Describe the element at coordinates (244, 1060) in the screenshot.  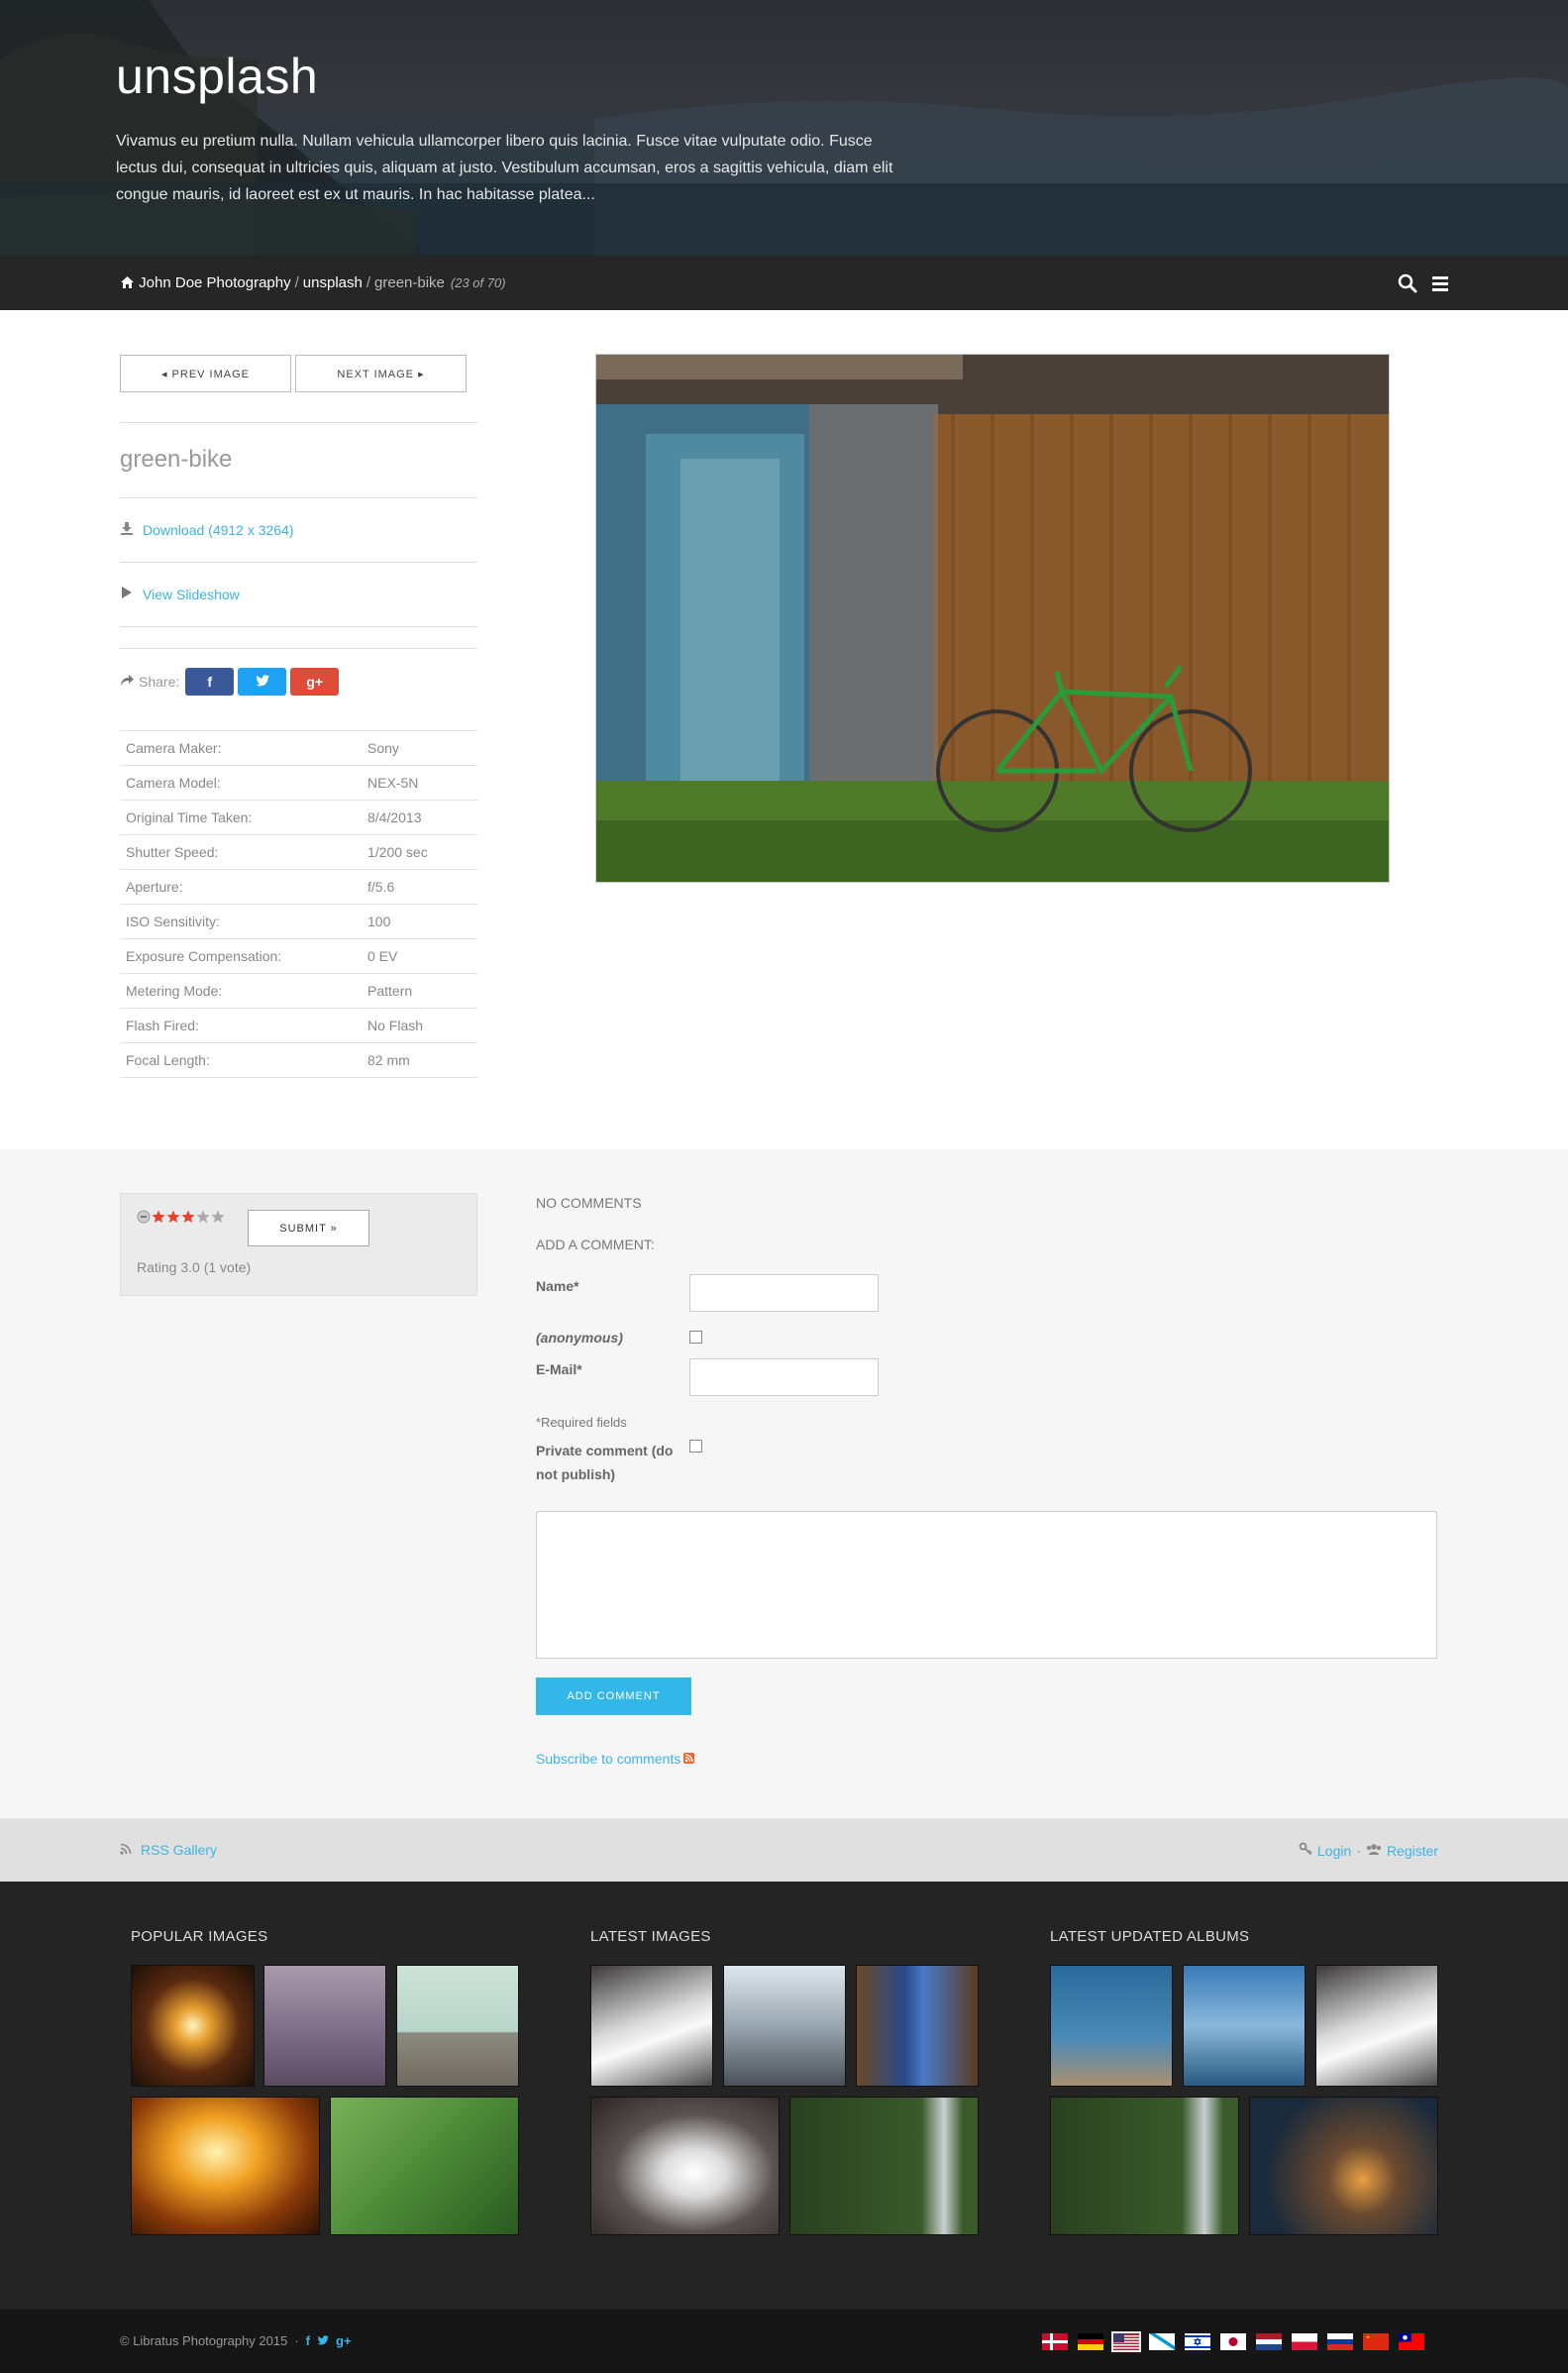
I see `exif-label: Focal Length:` at that location.